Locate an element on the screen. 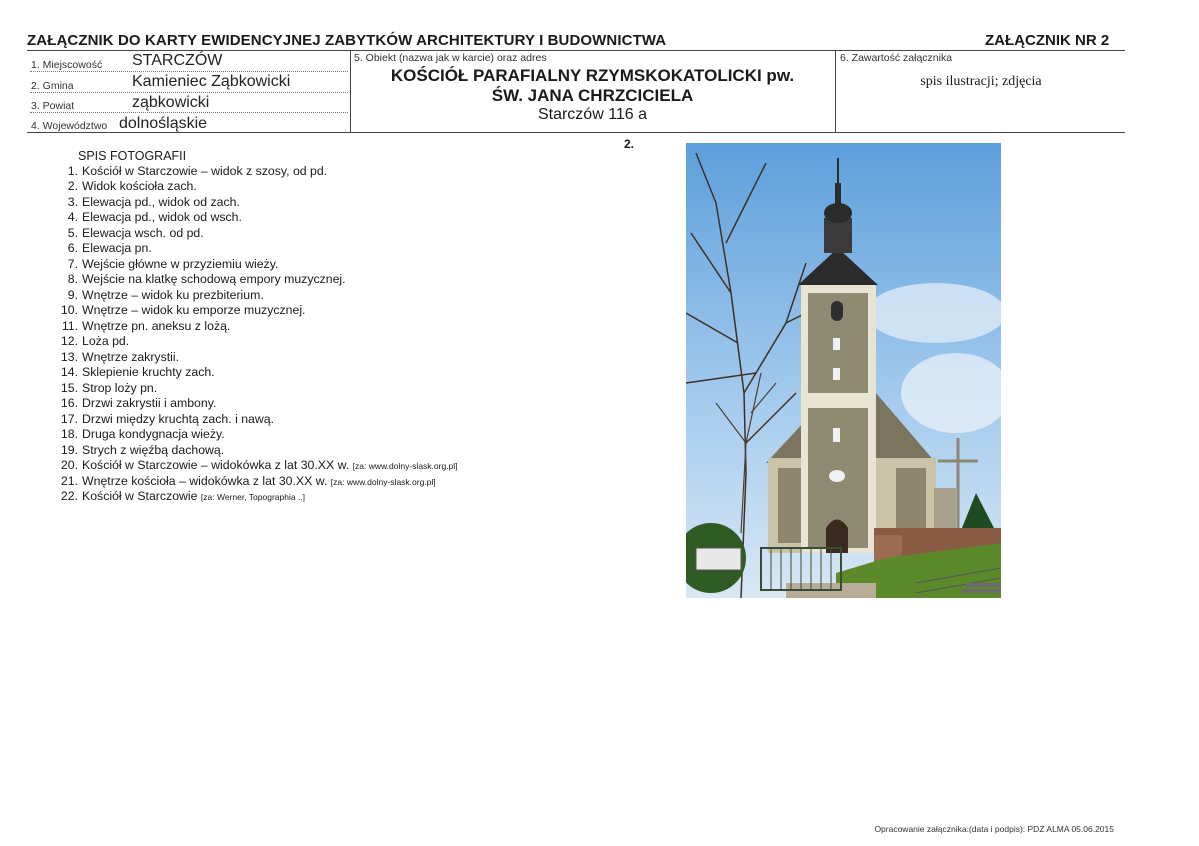 The height and width of the screenshot is (846, 1199). list-item-text: Wnętrze – widok ku emporze muzycznej. is located at coordinates (194, 310).